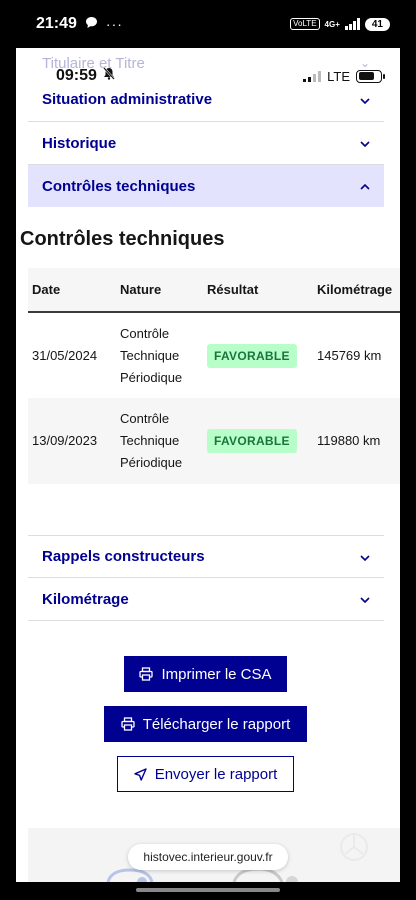 The image size is (416, 900). I want to click on send-arrow-icon, so click(140, 774).